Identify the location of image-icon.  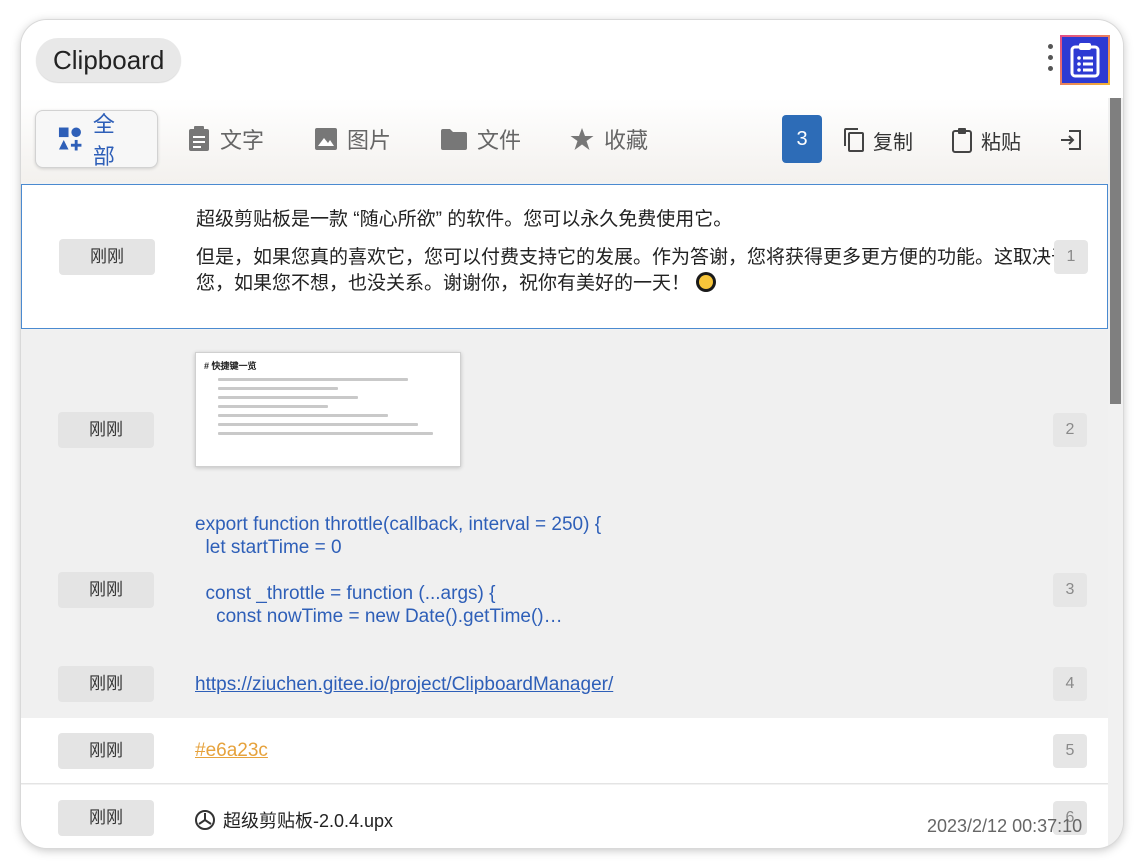
(326, 139).